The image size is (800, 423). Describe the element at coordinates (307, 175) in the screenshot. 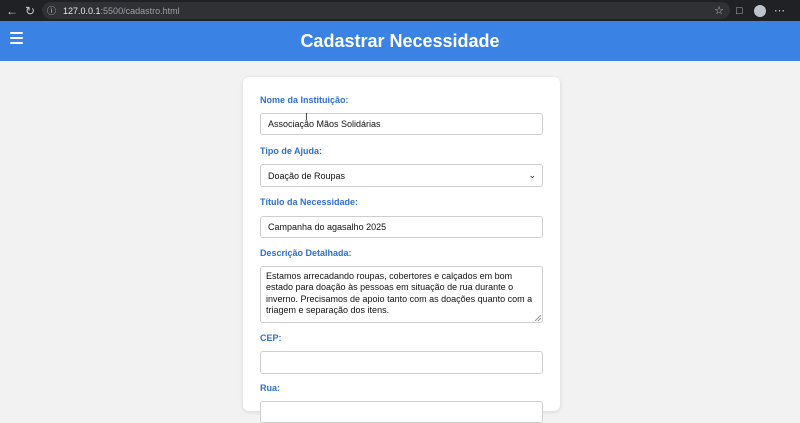

I see `tipo-ajuda-selected: Doação de Roupas` at that location.